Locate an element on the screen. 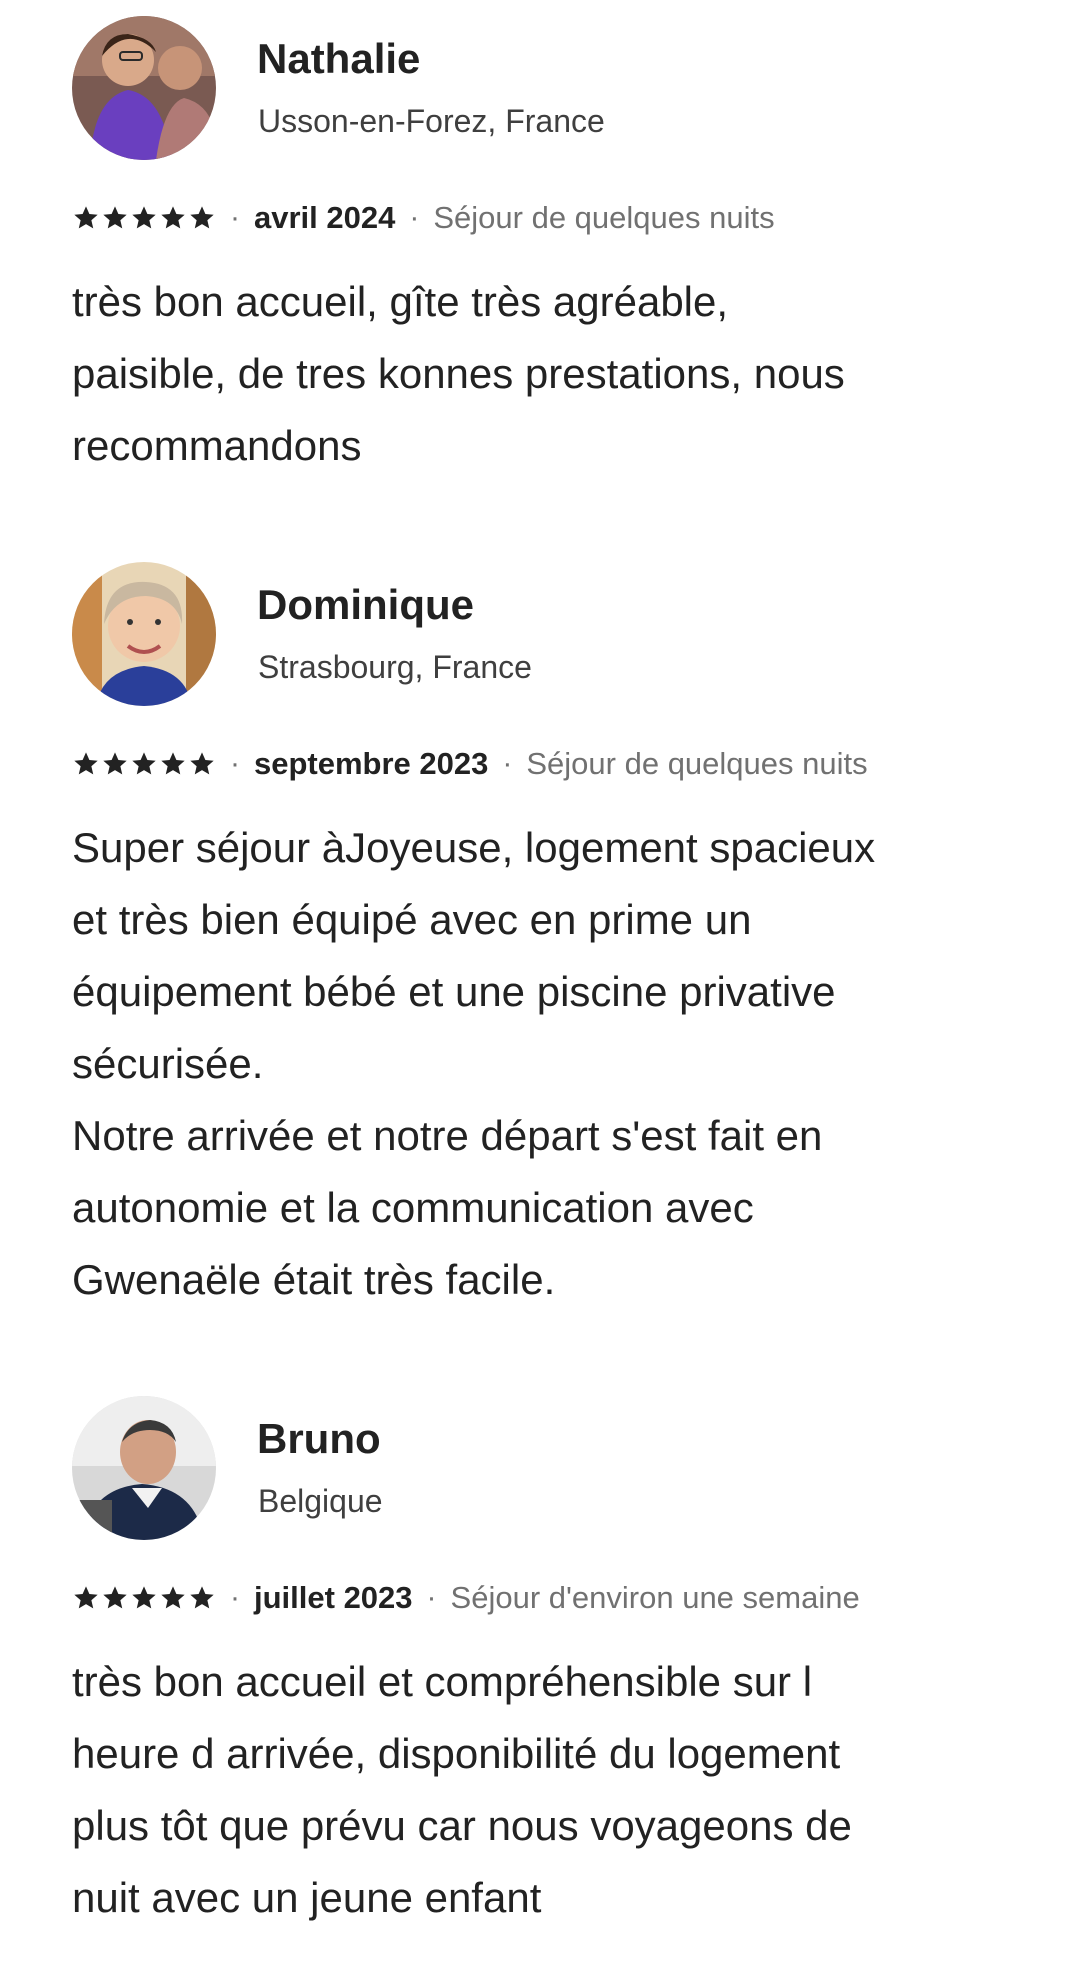 The width and height of the screenshot is (1080, 1966). review-date: juillet 2023 is located at coordinates (333, 1597).